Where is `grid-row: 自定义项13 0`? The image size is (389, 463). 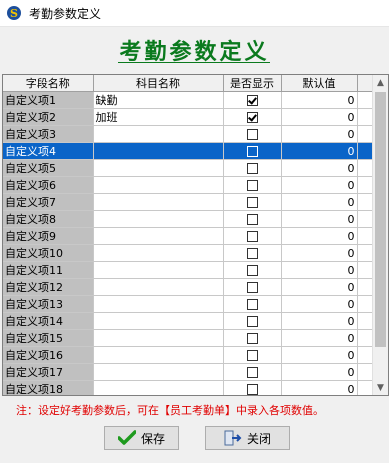
grid-row: 自定义项13 0 is located at coordinates (188, 304).